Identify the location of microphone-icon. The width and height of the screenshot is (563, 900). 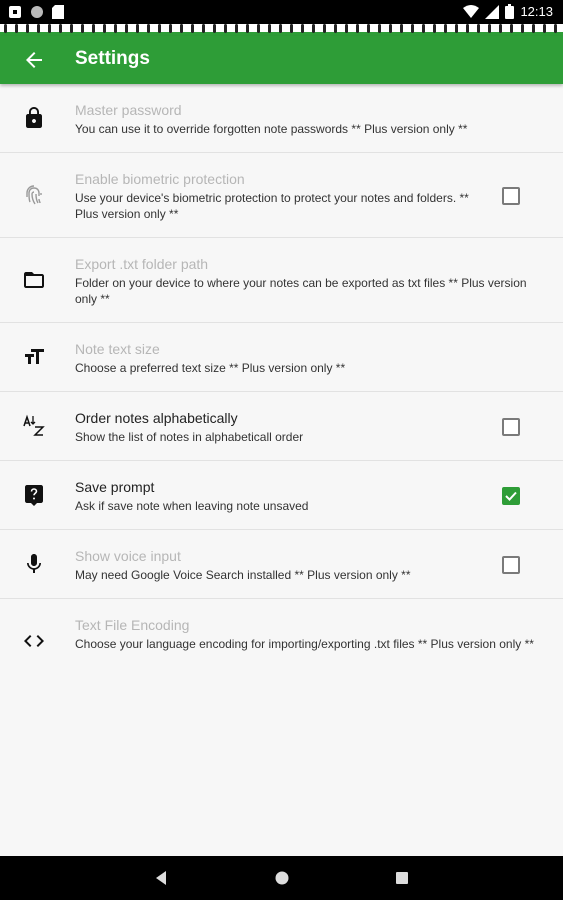
(34, 563).